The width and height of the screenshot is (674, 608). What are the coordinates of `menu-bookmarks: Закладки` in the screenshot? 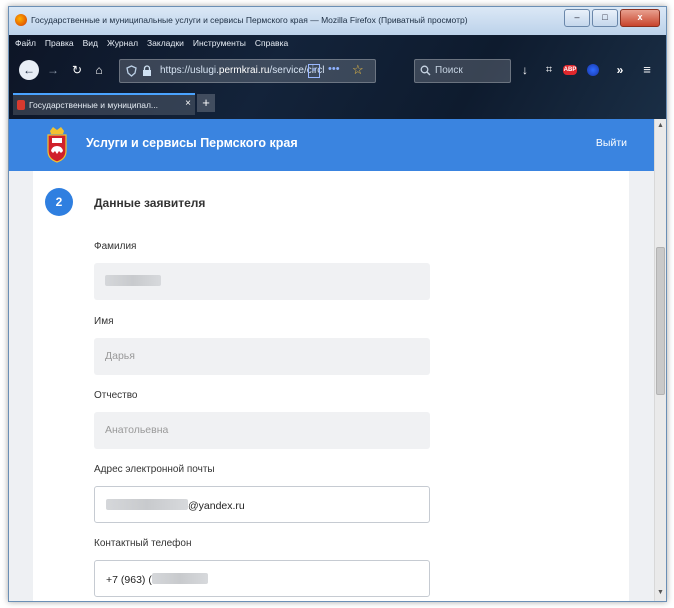 It's located at (165, 43).